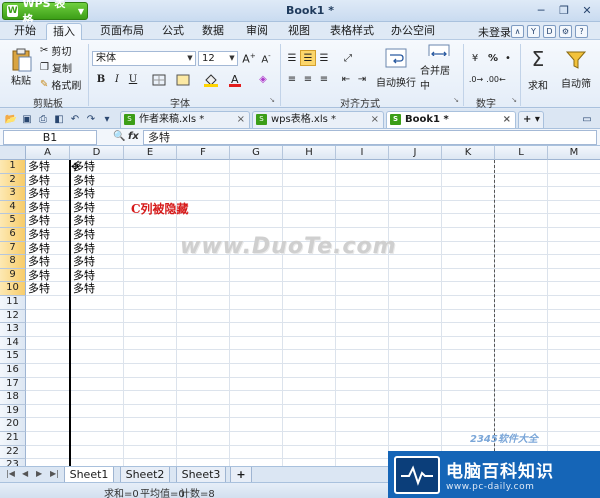  I want to click on row-header-21: 21, so click(13, 439).